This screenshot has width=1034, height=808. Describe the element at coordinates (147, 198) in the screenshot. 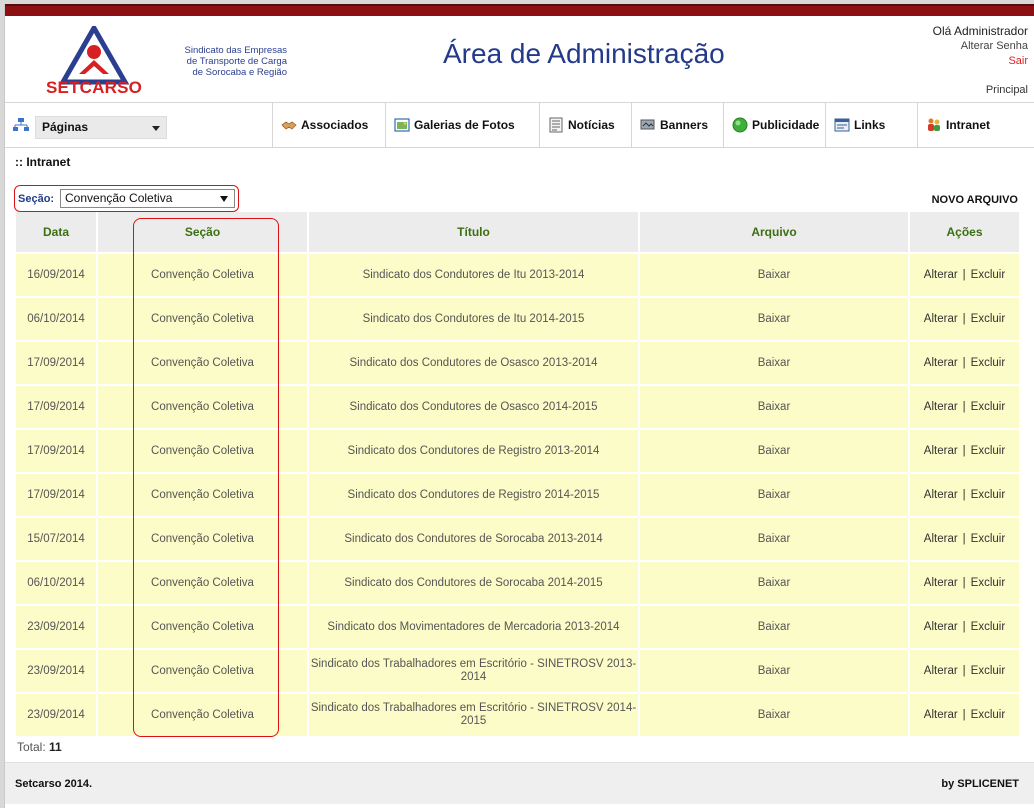

I see `section-select: Convenção Coletiva` at that location.